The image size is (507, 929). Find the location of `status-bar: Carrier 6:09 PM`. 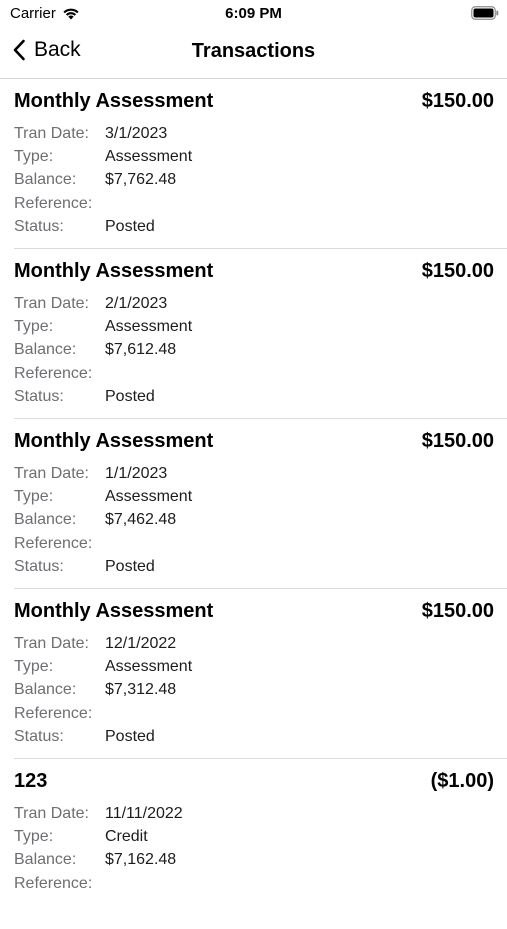

status-bar: Carrier 6:09 PM is located at coordinates (253, 14).